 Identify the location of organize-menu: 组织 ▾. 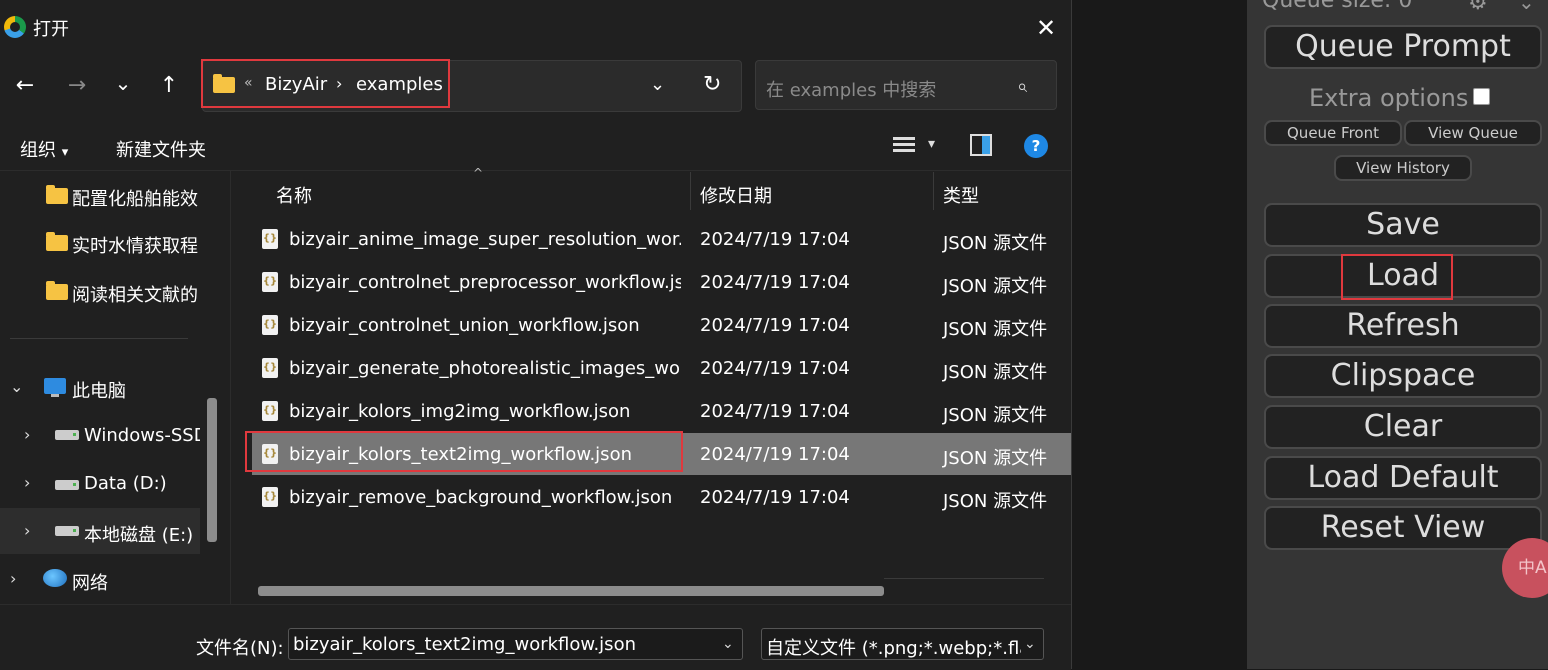
(44, 149).